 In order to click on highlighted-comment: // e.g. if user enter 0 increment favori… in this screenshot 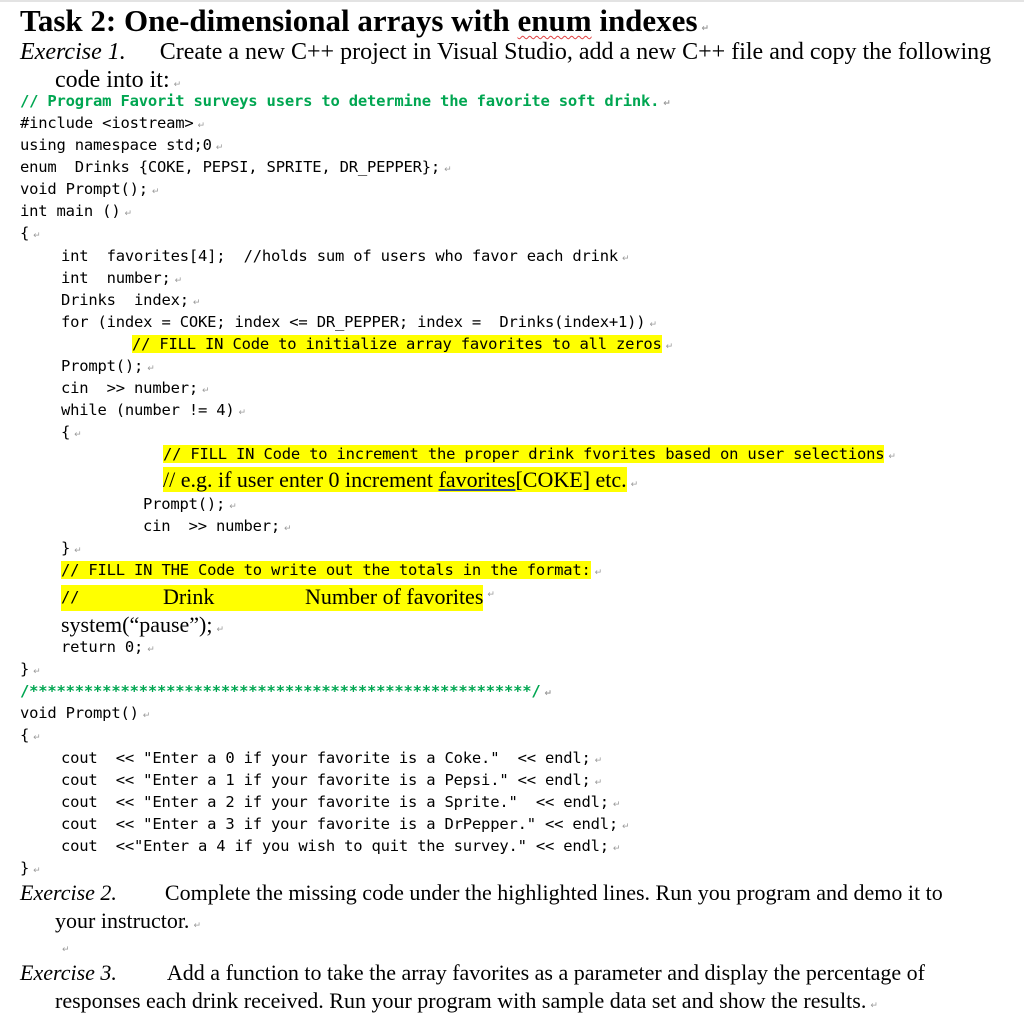, I will do `click(395, 479)`.